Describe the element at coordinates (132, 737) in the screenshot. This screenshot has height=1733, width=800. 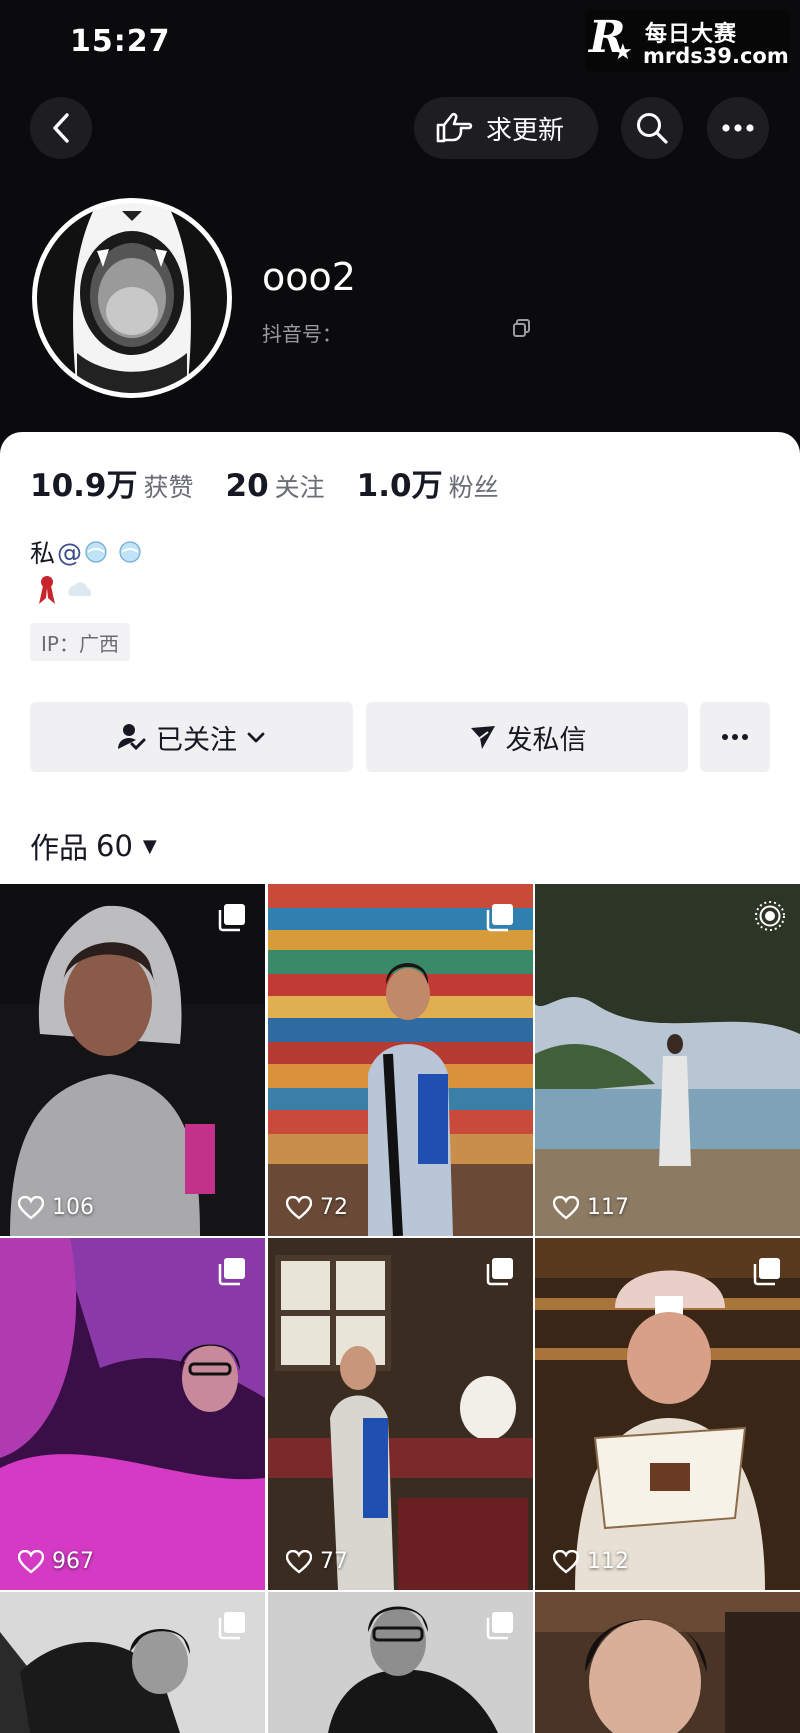
I see `user-check-icon` at that location.